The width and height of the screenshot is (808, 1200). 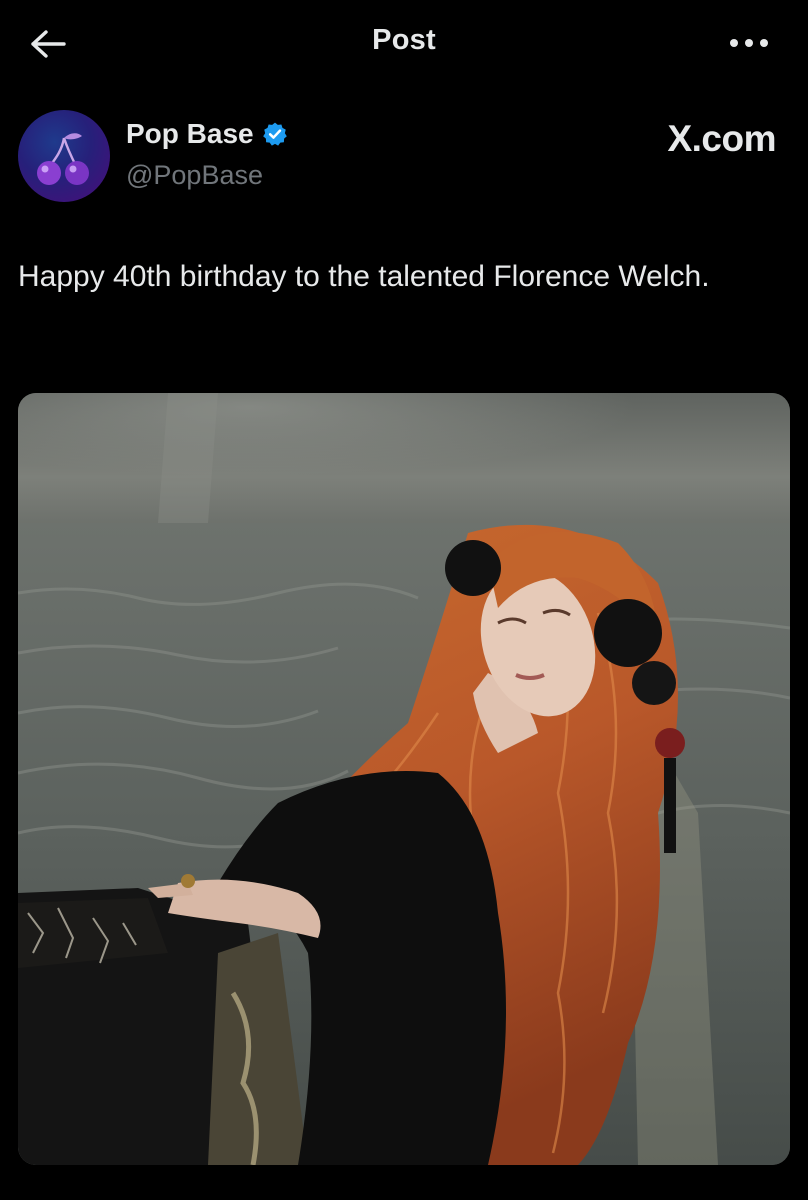 What do you see at coordinates (721, 138) in the screenshot?
I see `source-logo: X.com` at bounding box center [721, 138].